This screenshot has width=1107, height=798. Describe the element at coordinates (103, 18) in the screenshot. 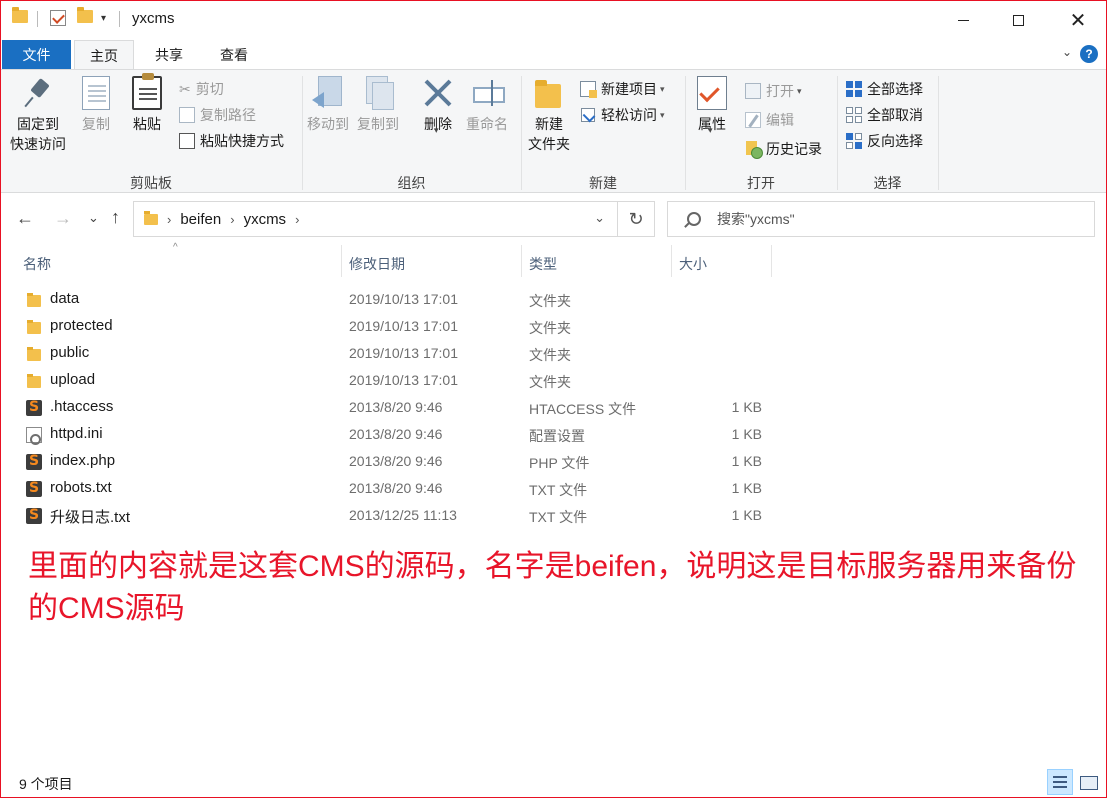

I see `quick-access-dropdown-icon: ▾` at that location.